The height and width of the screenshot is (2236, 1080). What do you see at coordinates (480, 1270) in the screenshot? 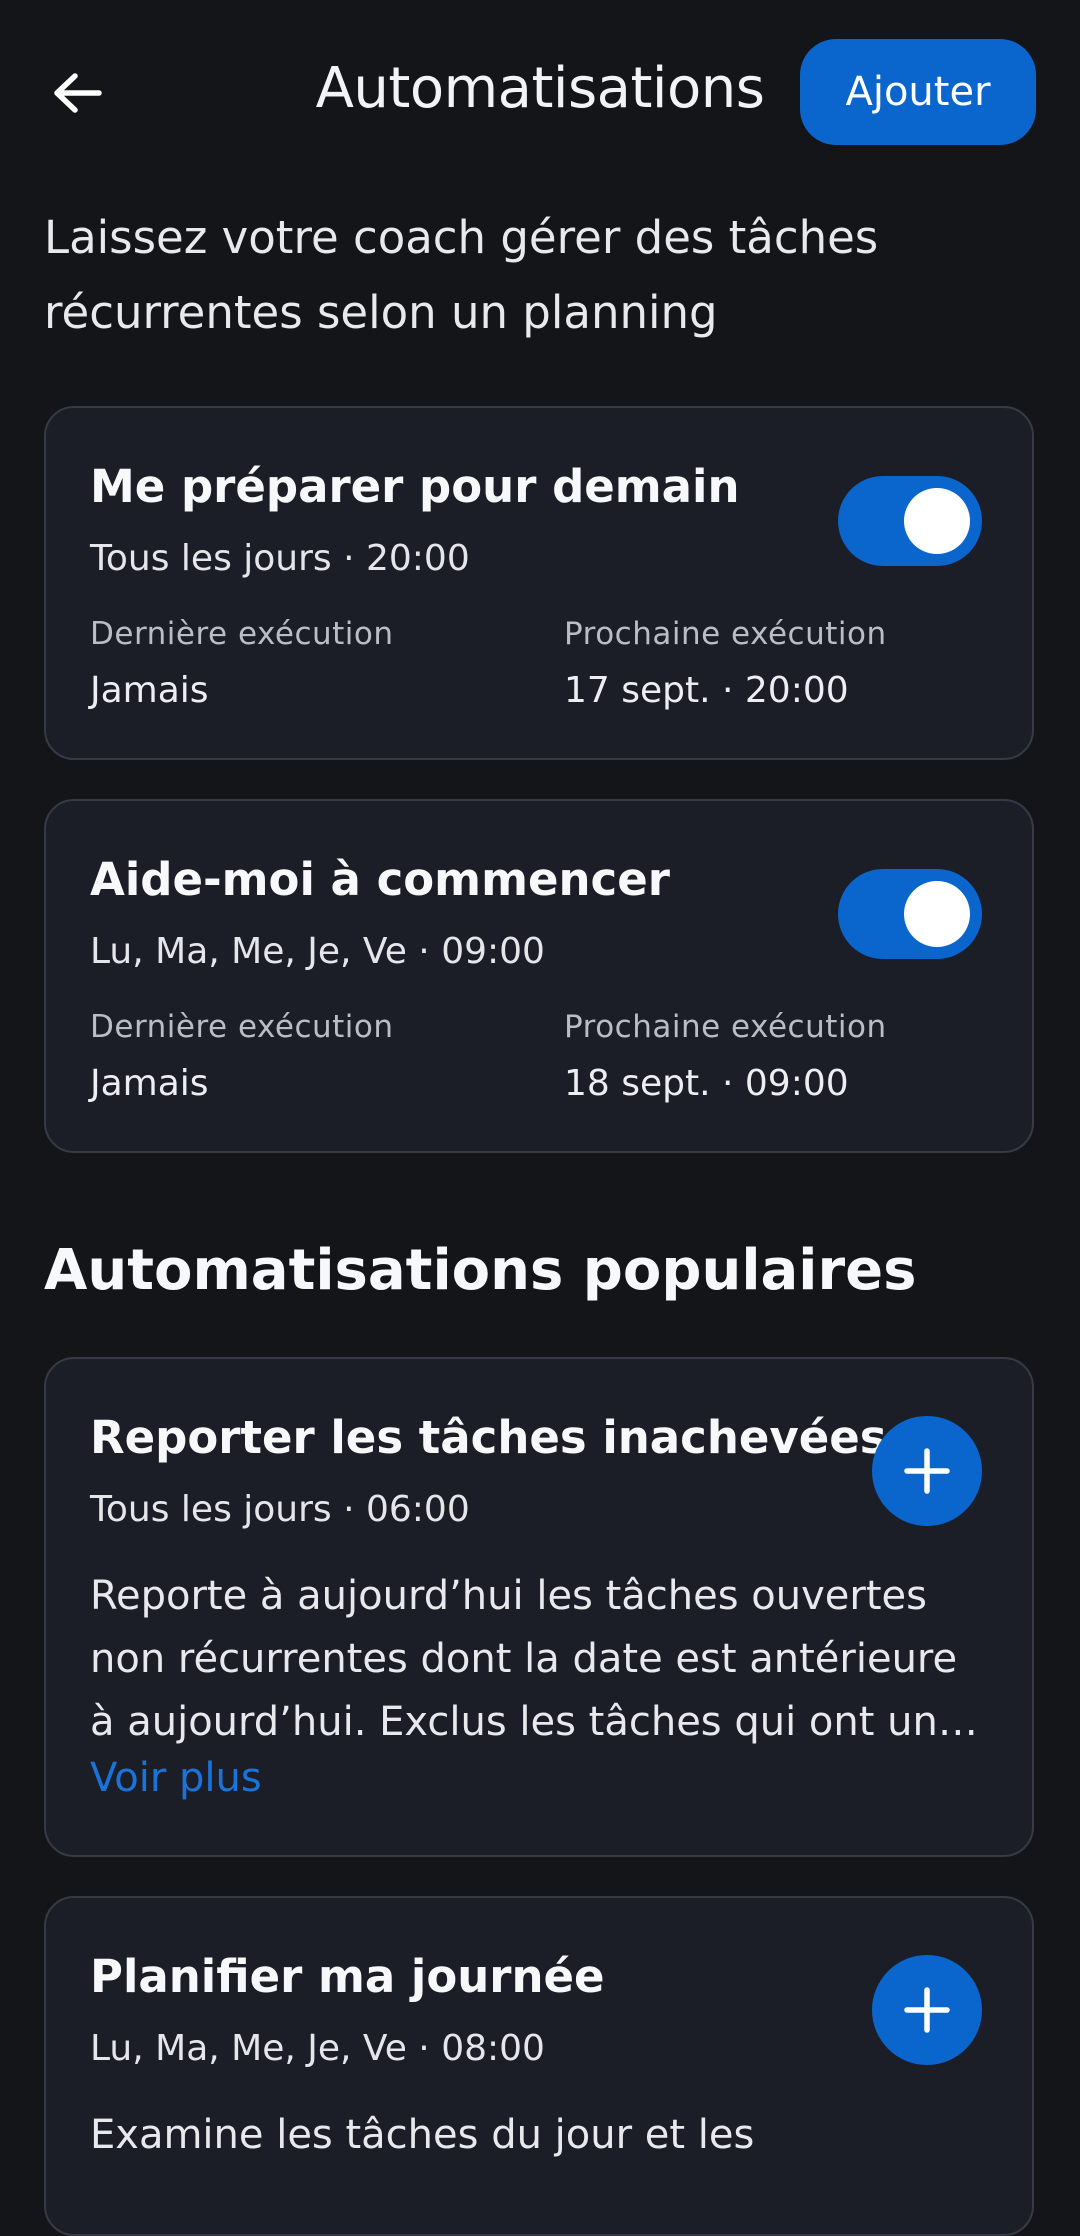
I see `popular-section-title: Automatisations populaires` at bounding box center [480, 1270].